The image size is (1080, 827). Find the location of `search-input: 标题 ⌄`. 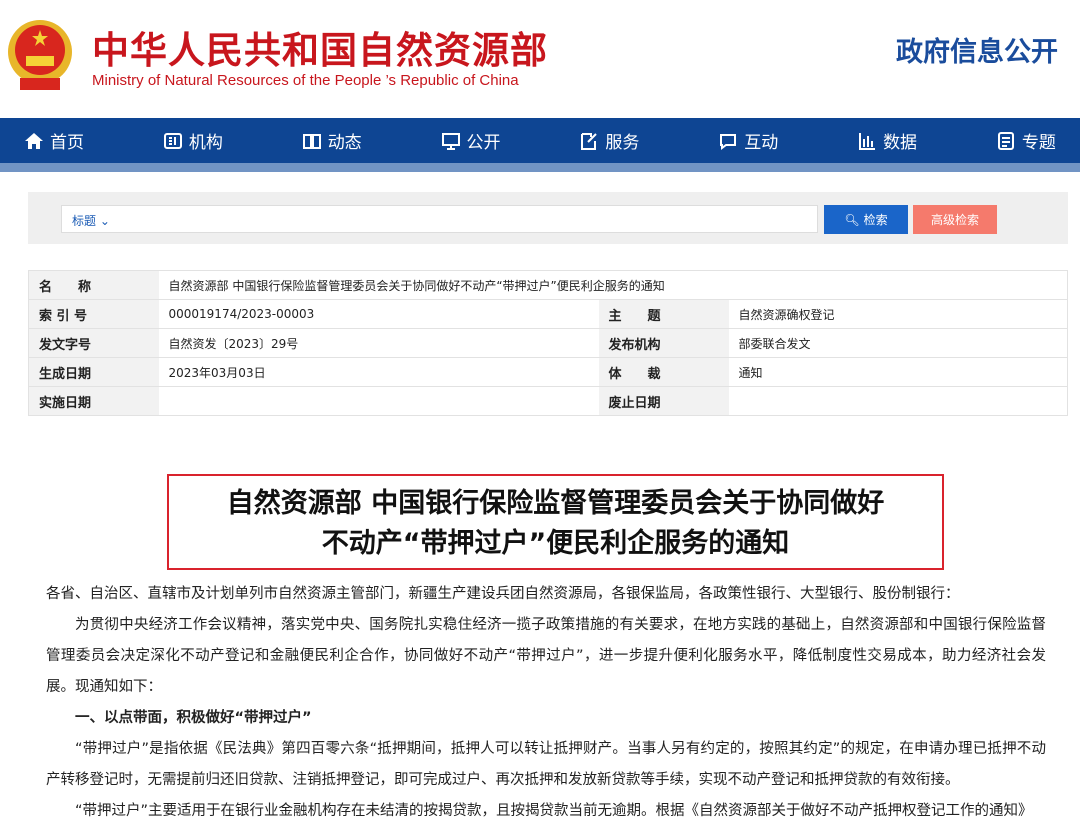

search-input: 标题 ⌄ is located at coordinates (439, 219).